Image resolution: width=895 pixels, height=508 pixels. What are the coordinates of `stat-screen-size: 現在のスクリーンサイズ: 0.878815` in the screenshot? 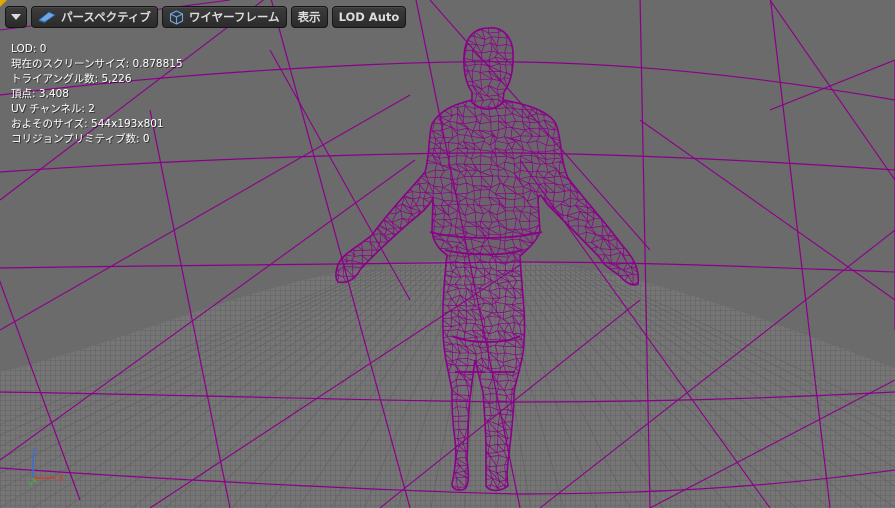 It's located at (97, 64).